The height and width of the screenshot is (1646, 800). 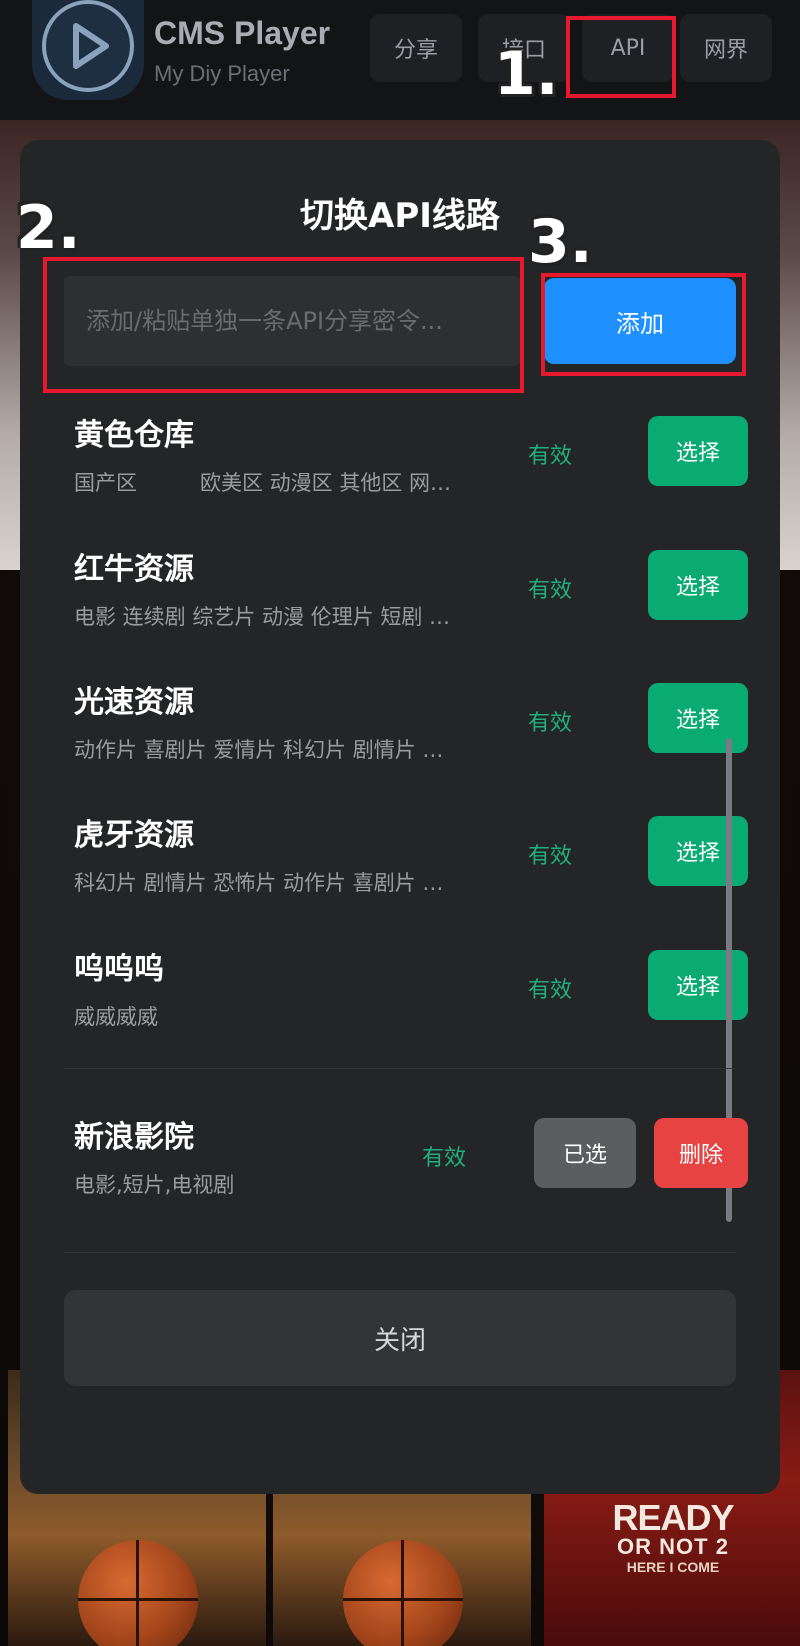 I want to click on source-categories: 电影,短片,电视剧, so click(x=154, y=1185).